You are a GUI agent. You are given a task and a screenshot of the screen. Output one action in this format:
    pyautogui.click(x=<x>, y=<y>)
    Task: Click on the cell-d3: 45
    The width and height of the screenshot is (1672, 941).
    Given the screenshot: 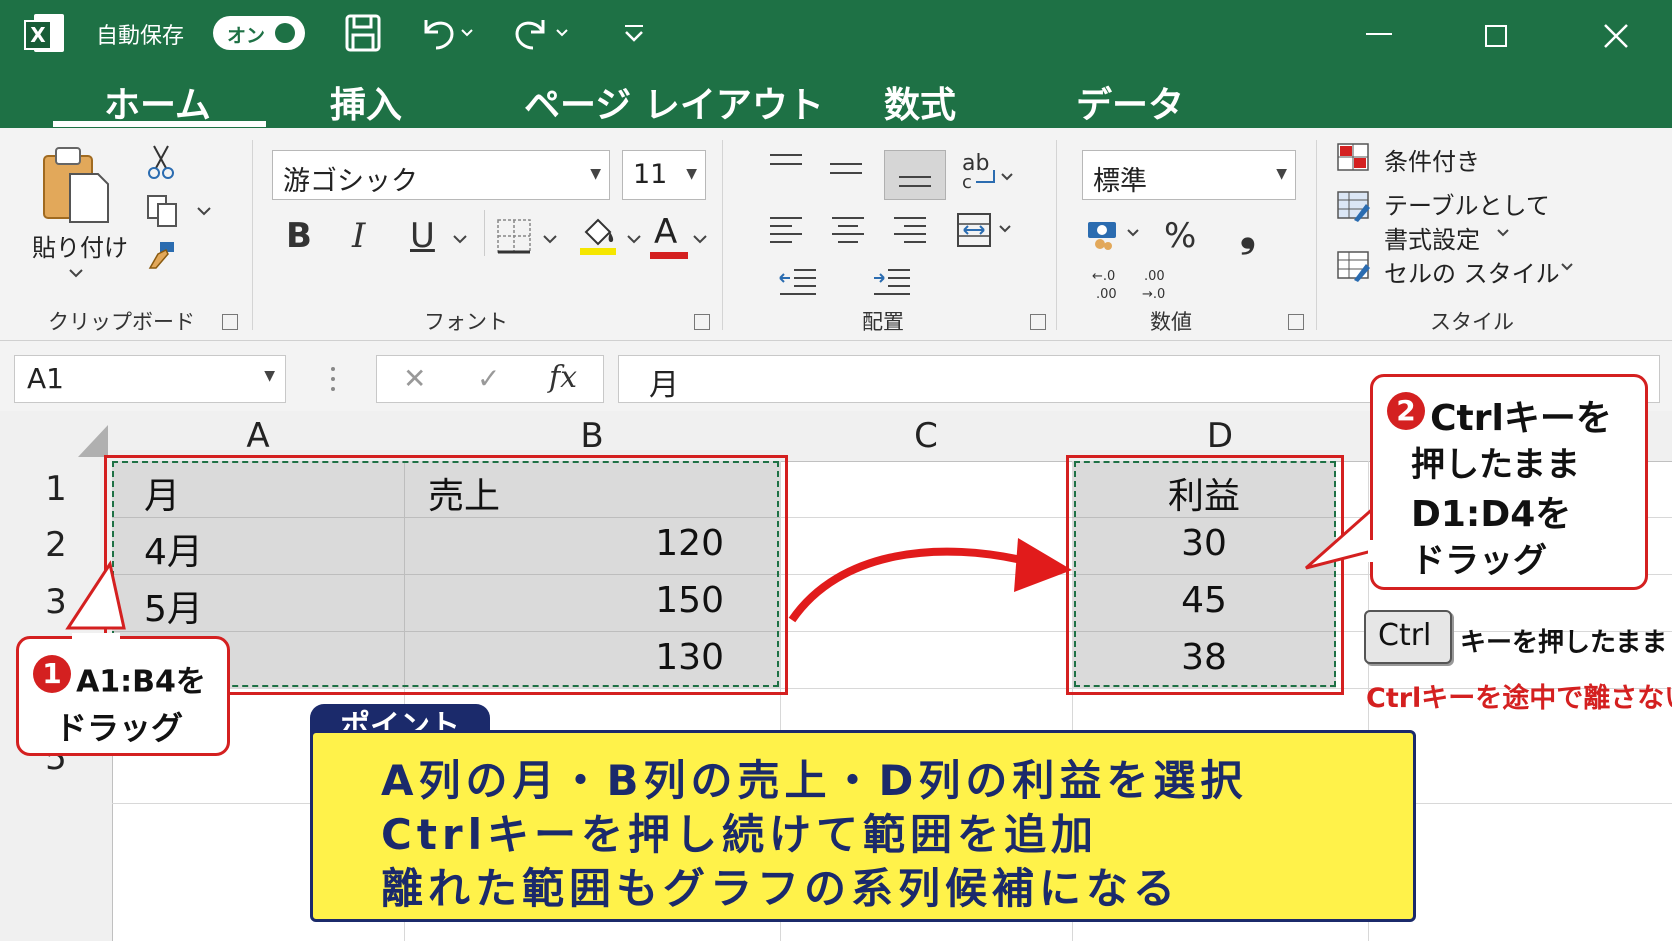 What is the action you would take?
    pyautogui.click(x=1204, y=600)
    